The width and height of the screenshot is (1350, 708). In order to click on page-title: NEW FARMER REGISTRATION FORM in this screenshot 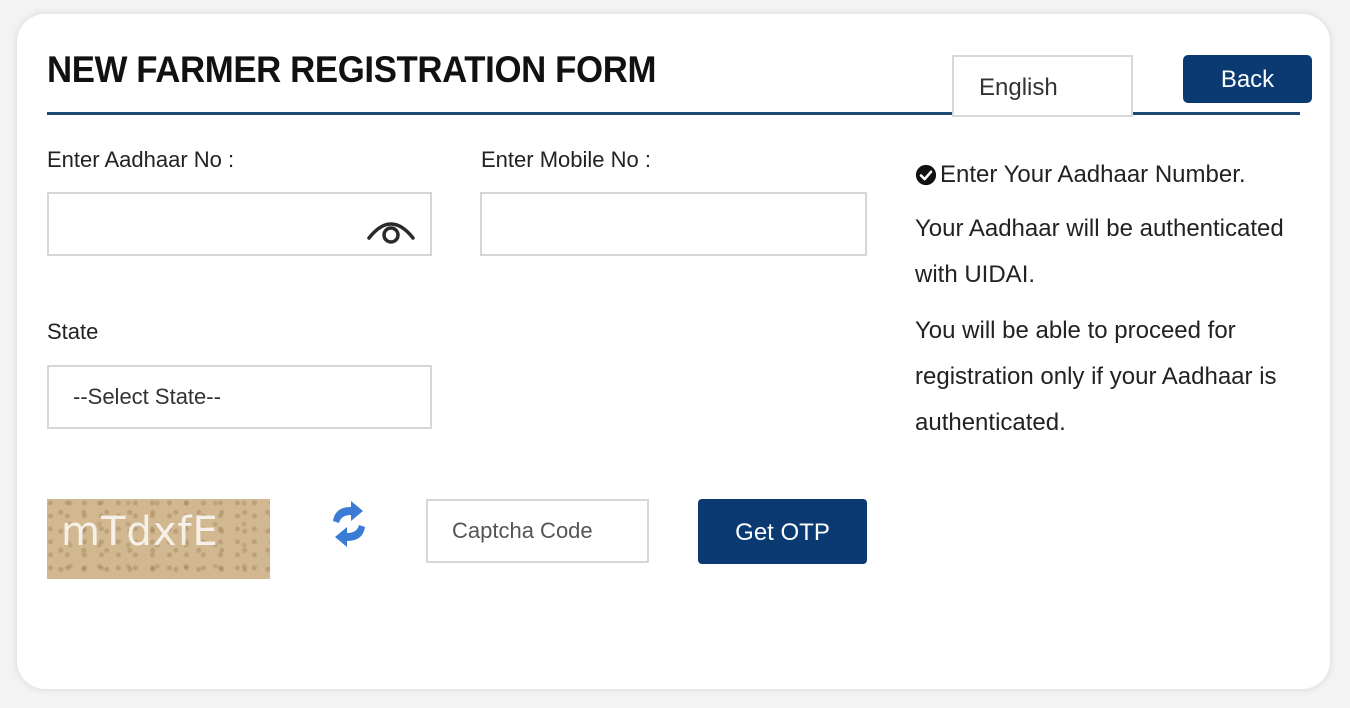, I will do `click(352, 69)`.